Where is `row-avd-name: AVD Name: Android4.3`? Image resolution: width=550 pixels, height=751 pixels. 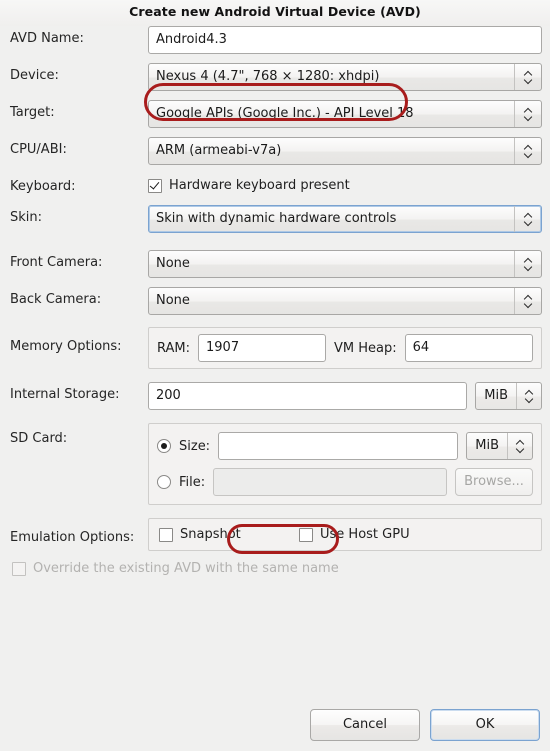
row-avd-name: AVD Name: Android4.3 is located at coordinates (275, 40).